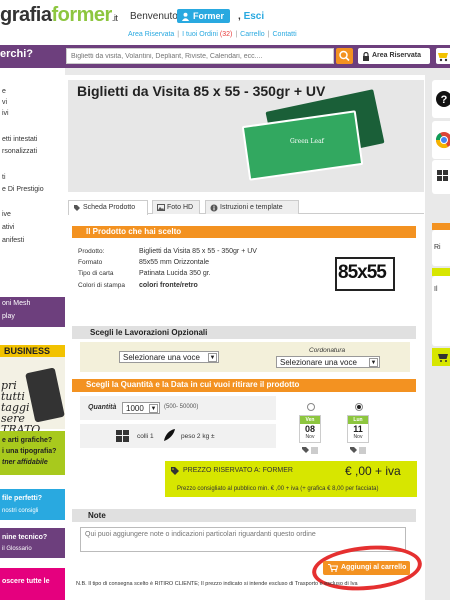  I want to click on right-cart-widget, so click(441, 357).